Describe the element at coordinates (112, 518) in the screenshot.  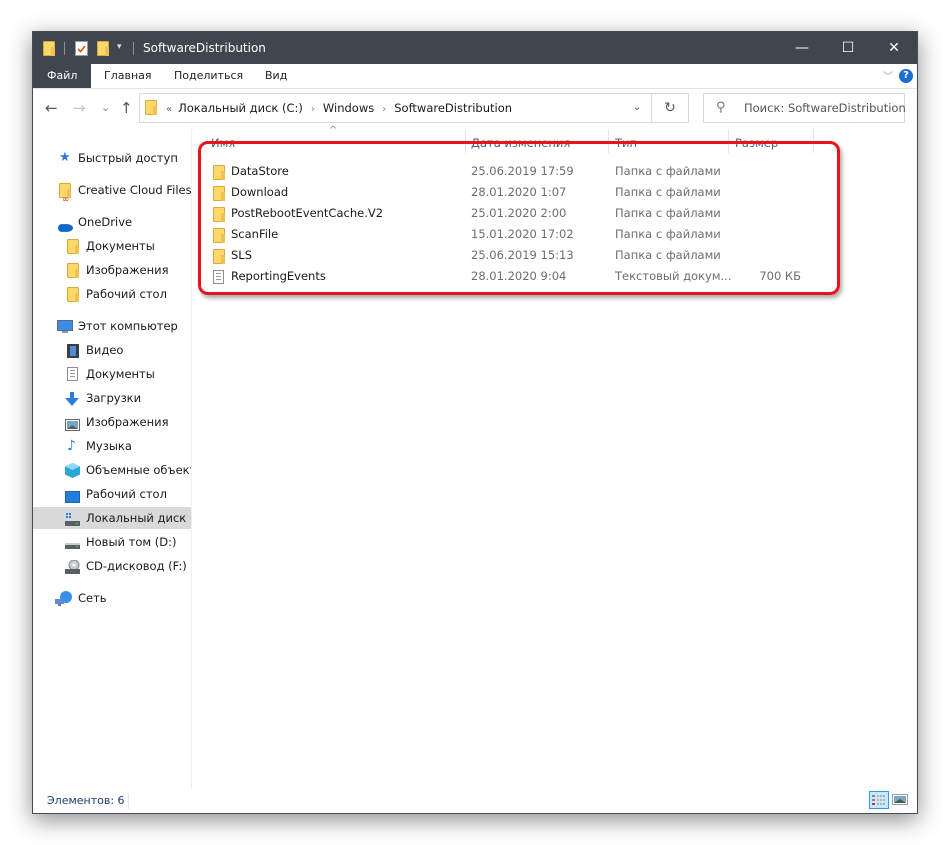
I see `sidebar-item-local-disk-c: Локальный диск (C` at that location.